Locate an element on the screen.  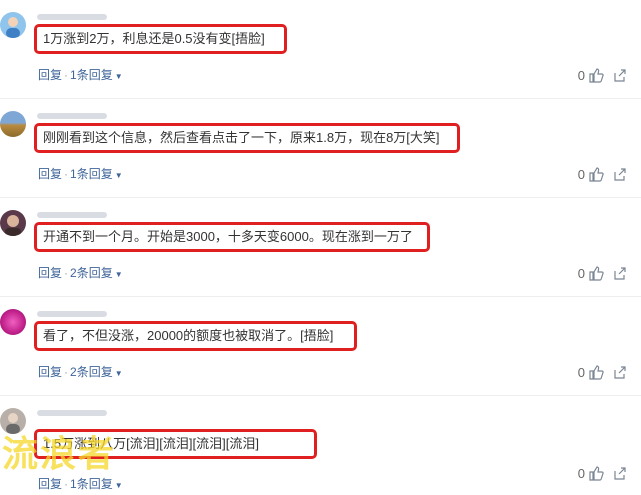
comment-text: 看了，不但没涨，20000的额度也被取消了。[捂脸] is located at coordinates (195, 336).